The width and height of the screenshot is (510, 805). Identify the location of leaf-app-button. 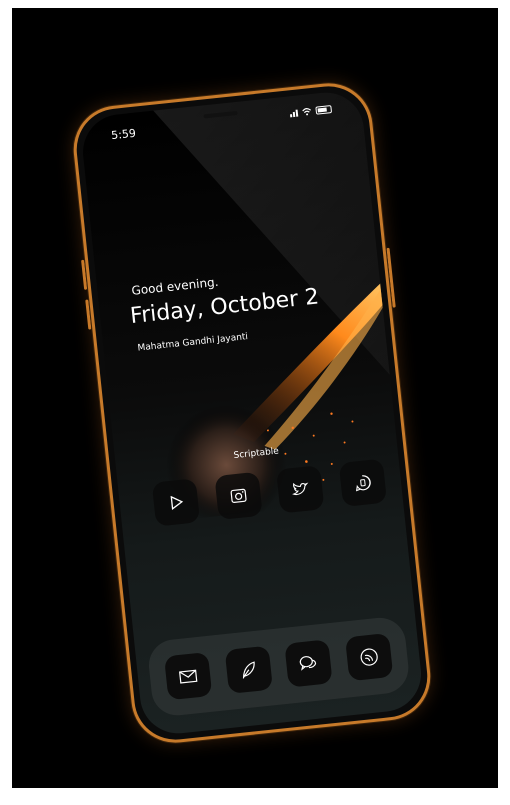
(248, 669).